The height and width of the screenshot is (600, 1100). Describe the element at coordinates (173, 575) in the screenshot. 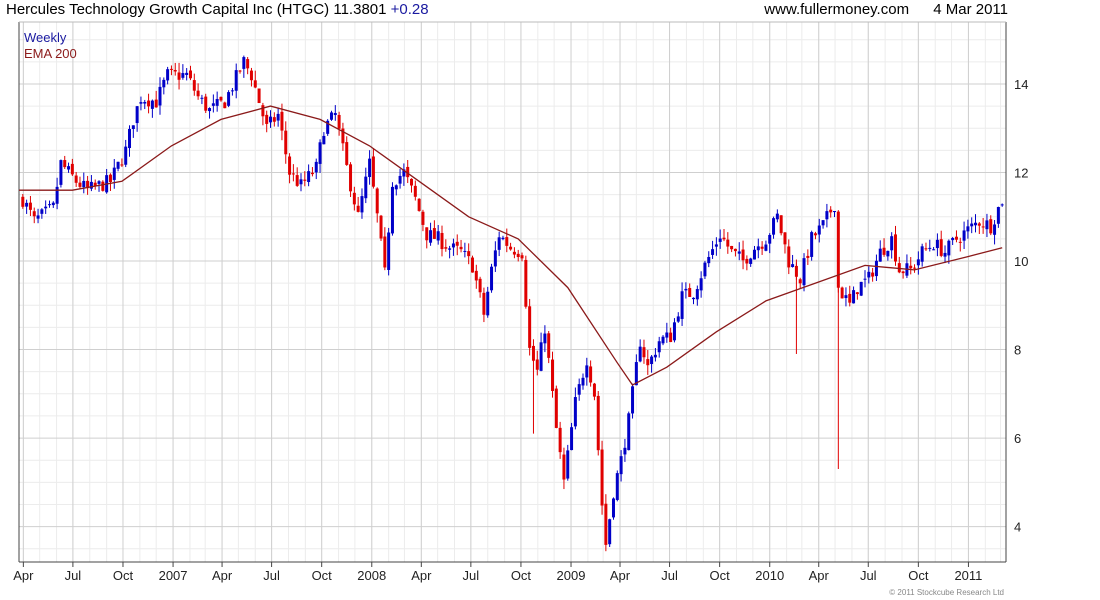

I see `x-tick-label: 2007` at that location.